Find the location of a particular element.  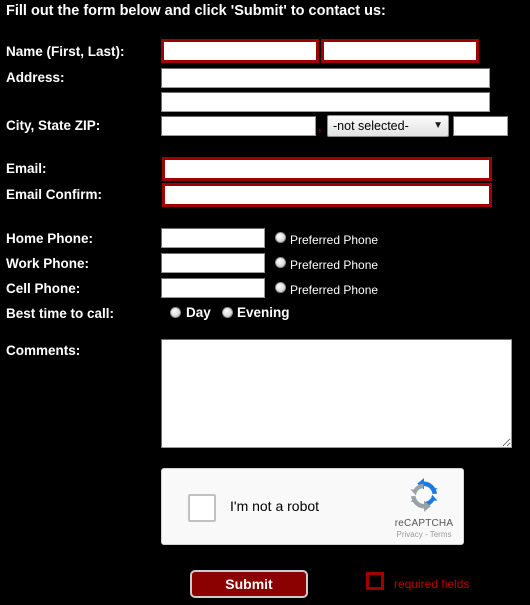

submit-button: Submit is located at coordinates (249, 584).